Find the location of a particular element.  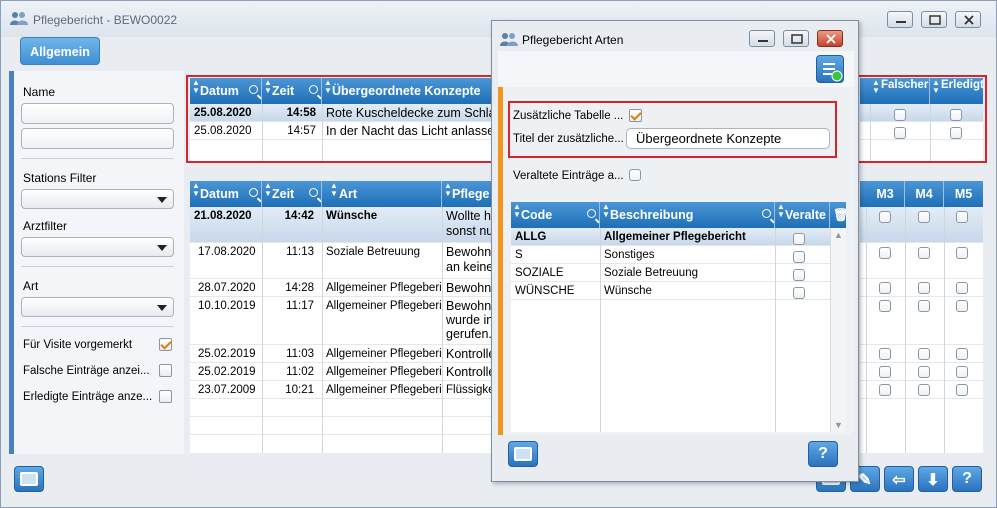

minimize-button is located at coordinates (900, 19).